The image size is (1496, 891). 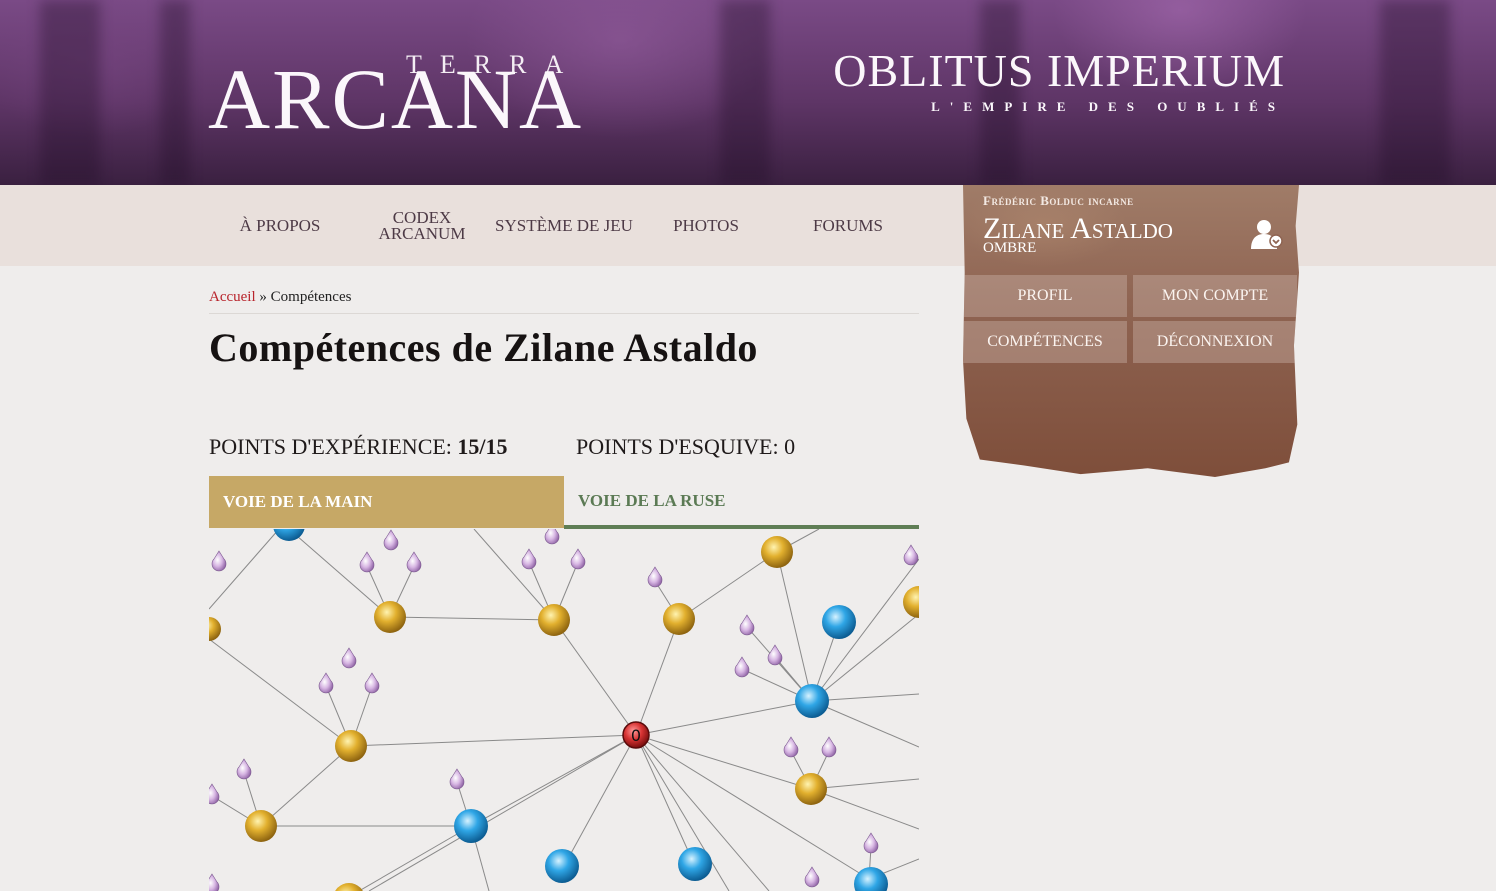 What do you see at coordinates (741, 502) in the screenshot?
I see `tab-voie-de-la-ruse: VOIE DE LA RUSE` at bounding box center [741, 502].